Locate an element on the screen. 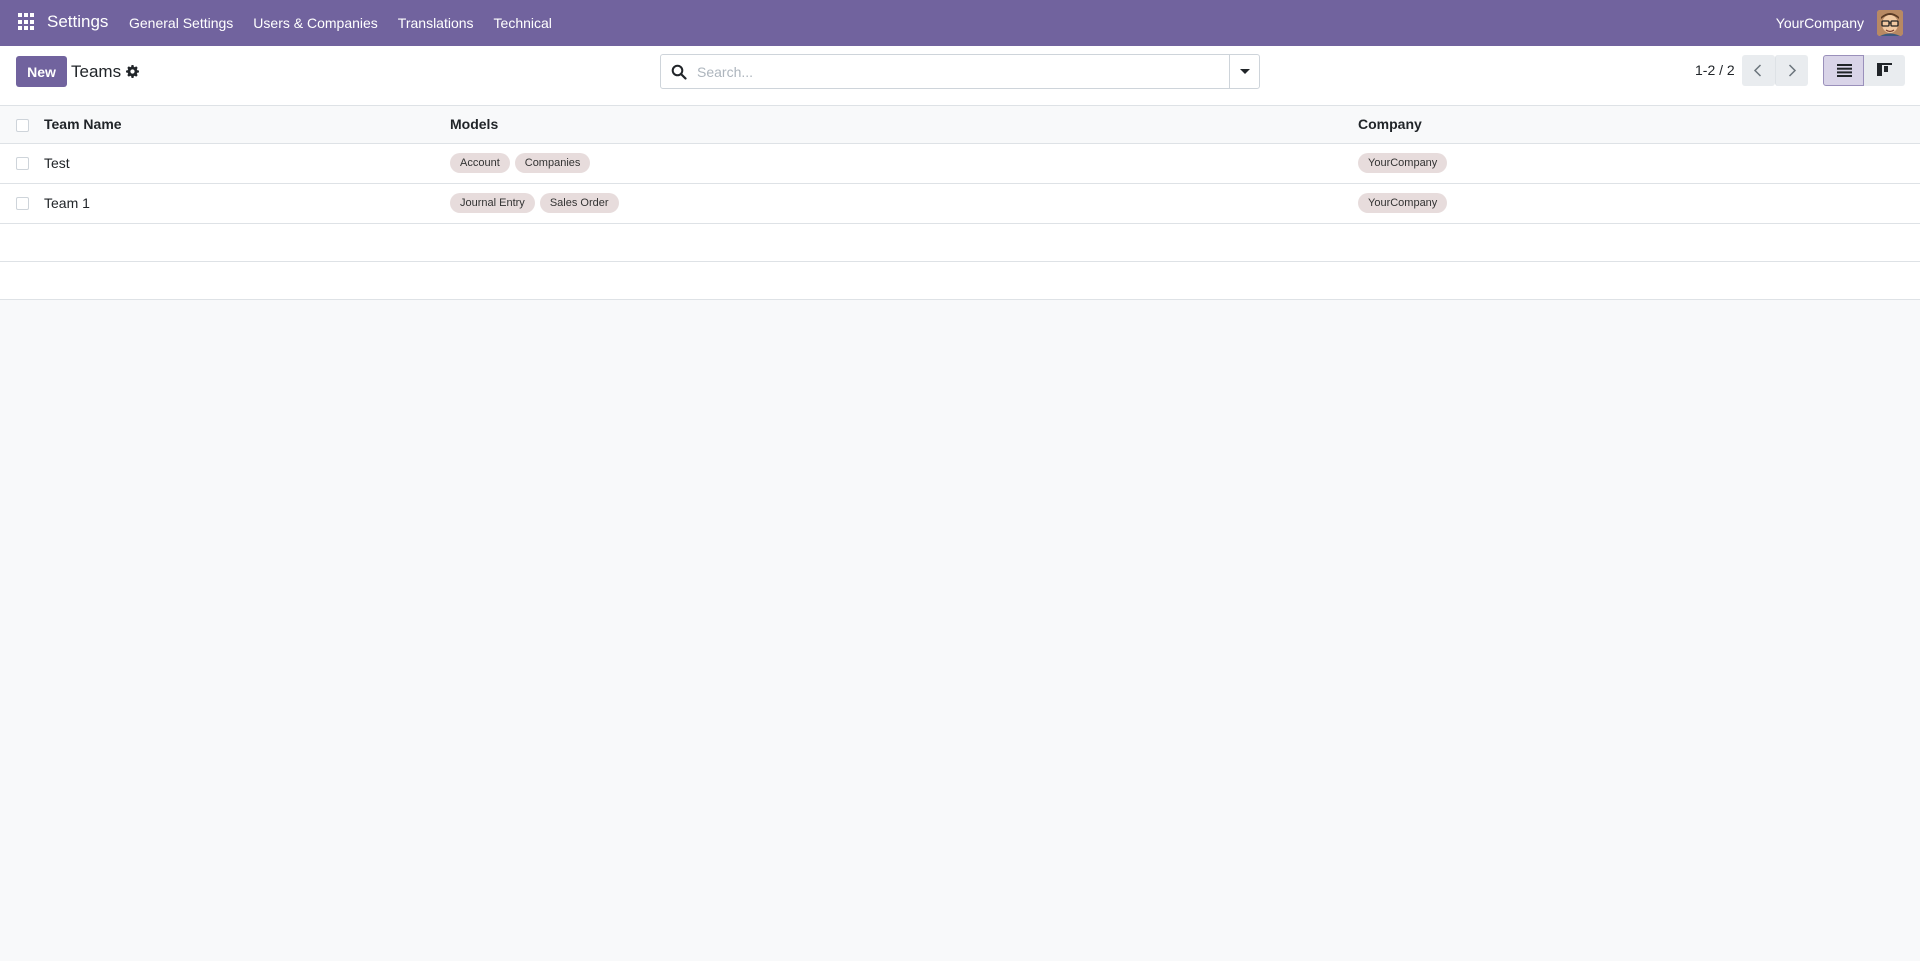 Image resolution: width=1920 pixels, height=961 pixels. new-button: New is located at coordinates (41, 71).